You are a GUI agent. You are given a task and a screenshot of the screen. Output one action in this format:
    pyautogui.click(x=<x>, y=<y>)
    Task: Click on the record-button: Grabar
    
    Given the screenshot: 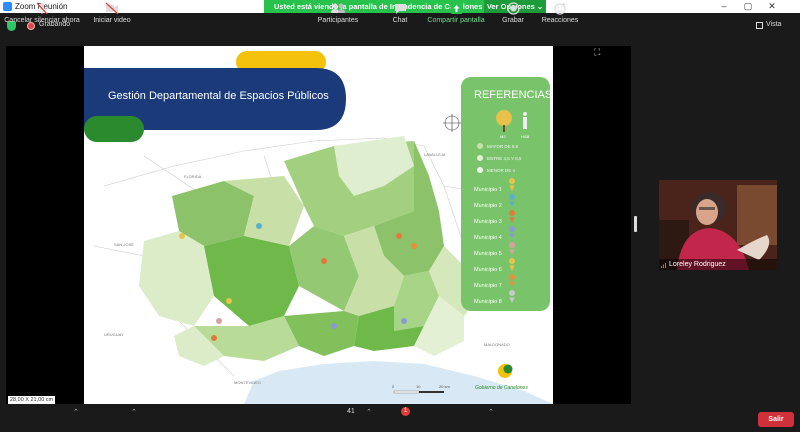 What is the action you would take?
    pyautogui.click(x=513, y=13)
    